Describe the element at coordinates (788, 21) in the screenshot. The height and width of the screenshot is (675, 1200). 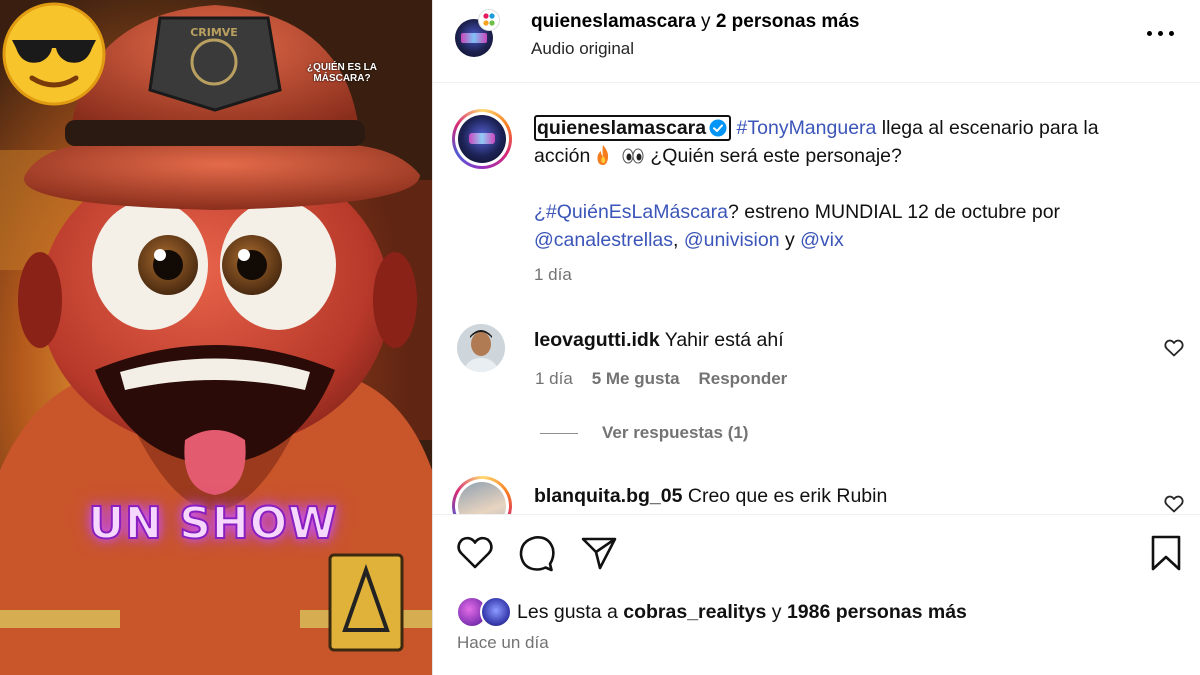
I see `header-collab-count: 2 personas más` at that location.